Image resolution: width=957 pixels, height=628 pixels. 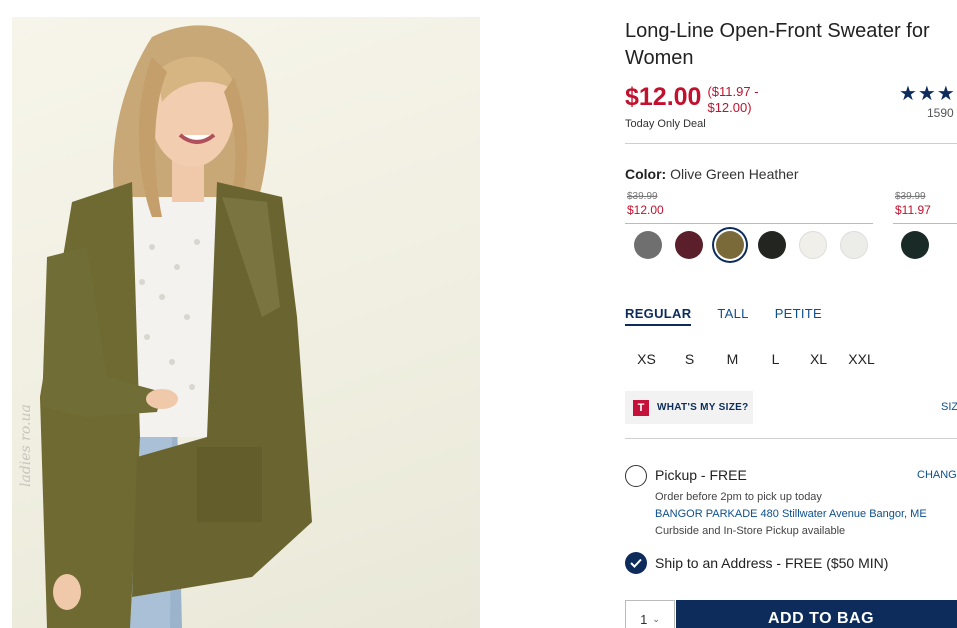 I want to click on image-watermark: ladies ro.ua, so click(x=26, y=445).